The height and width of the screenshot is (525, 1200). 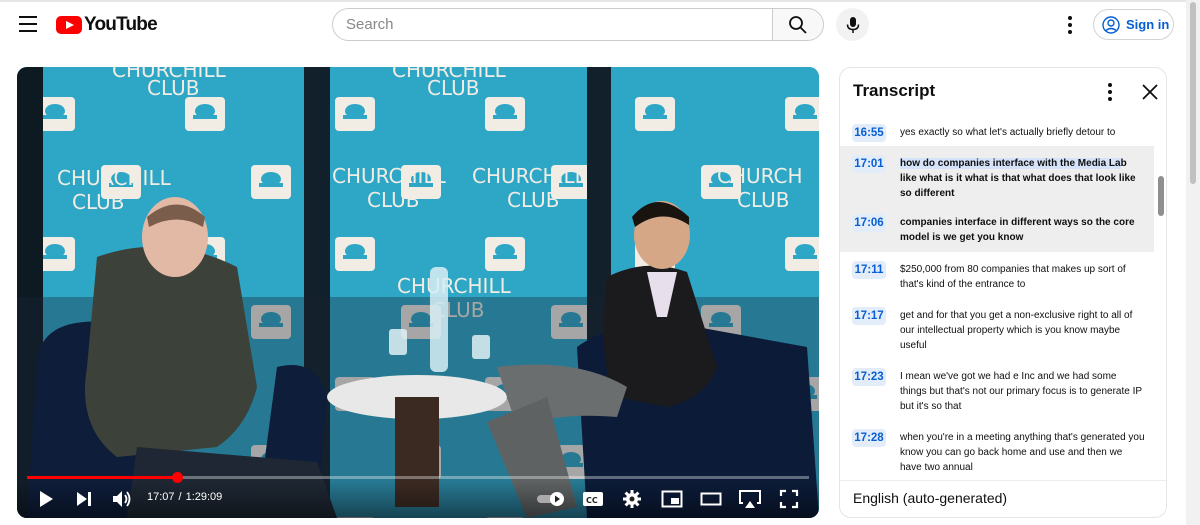 I want to click on gear-icon, so click(x=632, y=499).